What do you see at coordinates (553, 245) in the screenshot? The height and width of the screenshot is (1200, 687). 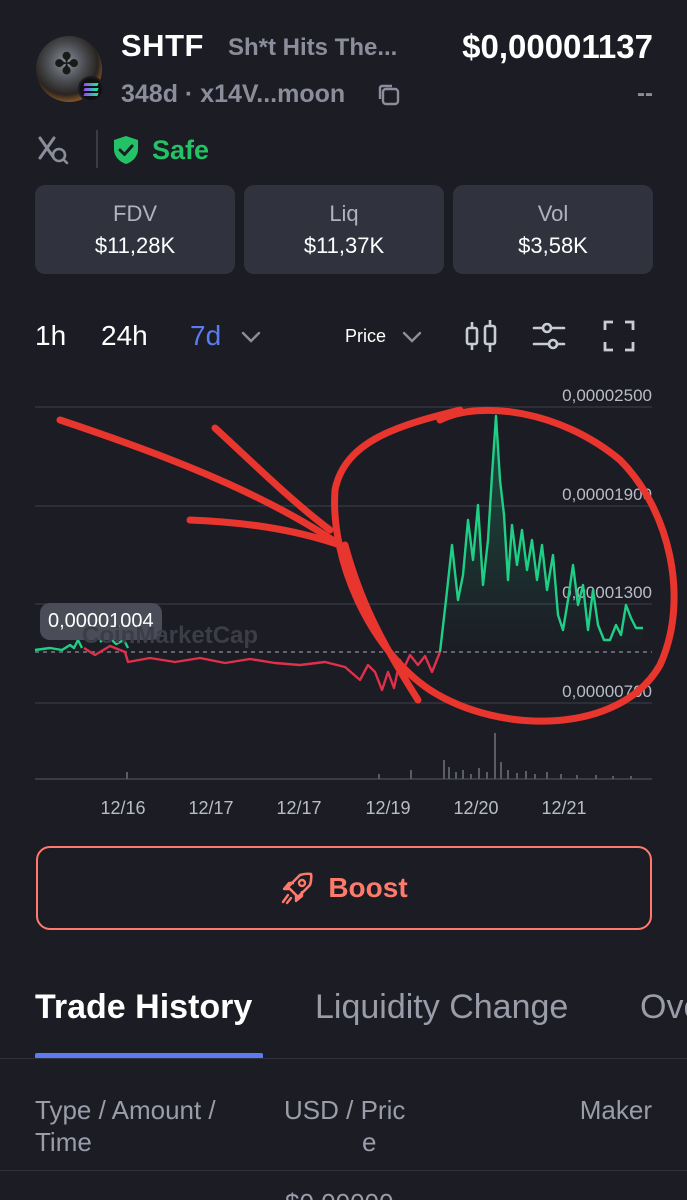 I see `stat-value: $3,58K` at bounding box center [553, 245].